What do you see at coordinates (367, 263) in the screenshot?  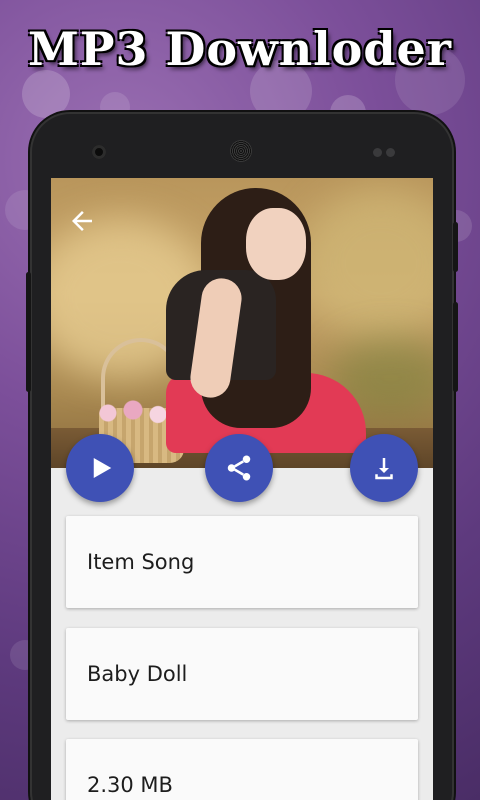 I see `cover-glow` at bounding box center [367, 263].